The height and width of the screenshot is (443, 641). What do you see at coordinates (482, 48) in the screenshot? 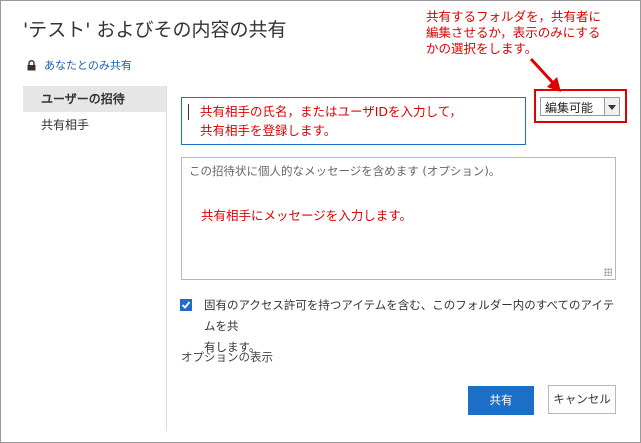
I see `annotation-line3: かの選択をします。` at bounding box center [482, 48].